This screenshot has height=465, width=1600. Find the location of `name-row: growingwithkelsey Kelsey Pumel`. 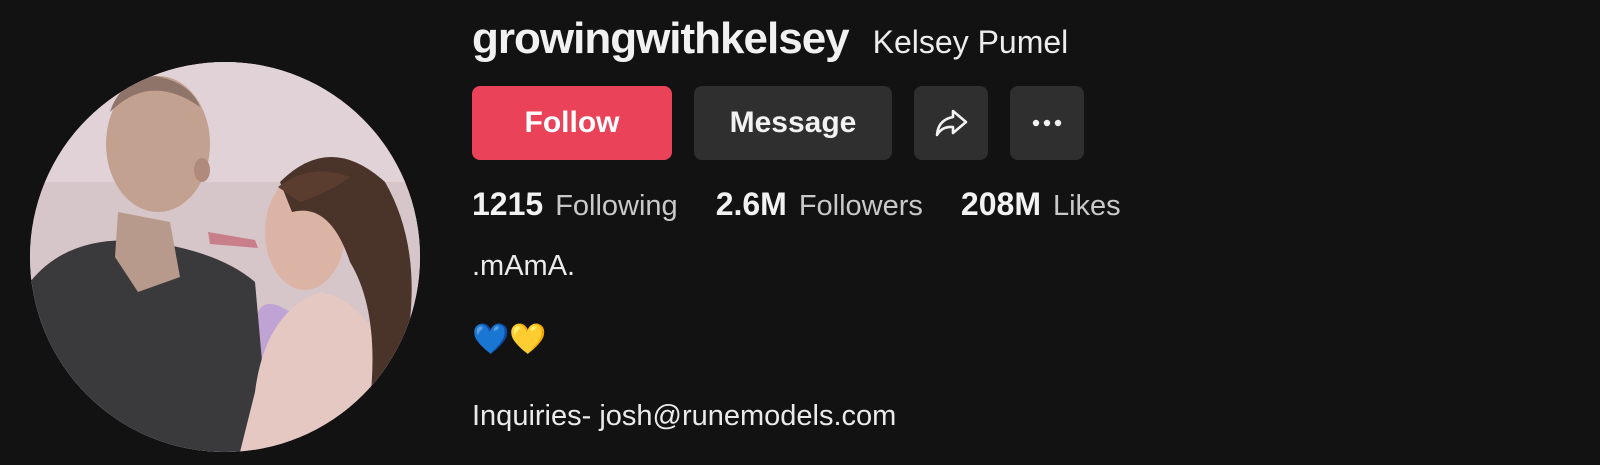

name-row: growingwithkelsey Kelsey Pumel is located at coordinates (770, 39).